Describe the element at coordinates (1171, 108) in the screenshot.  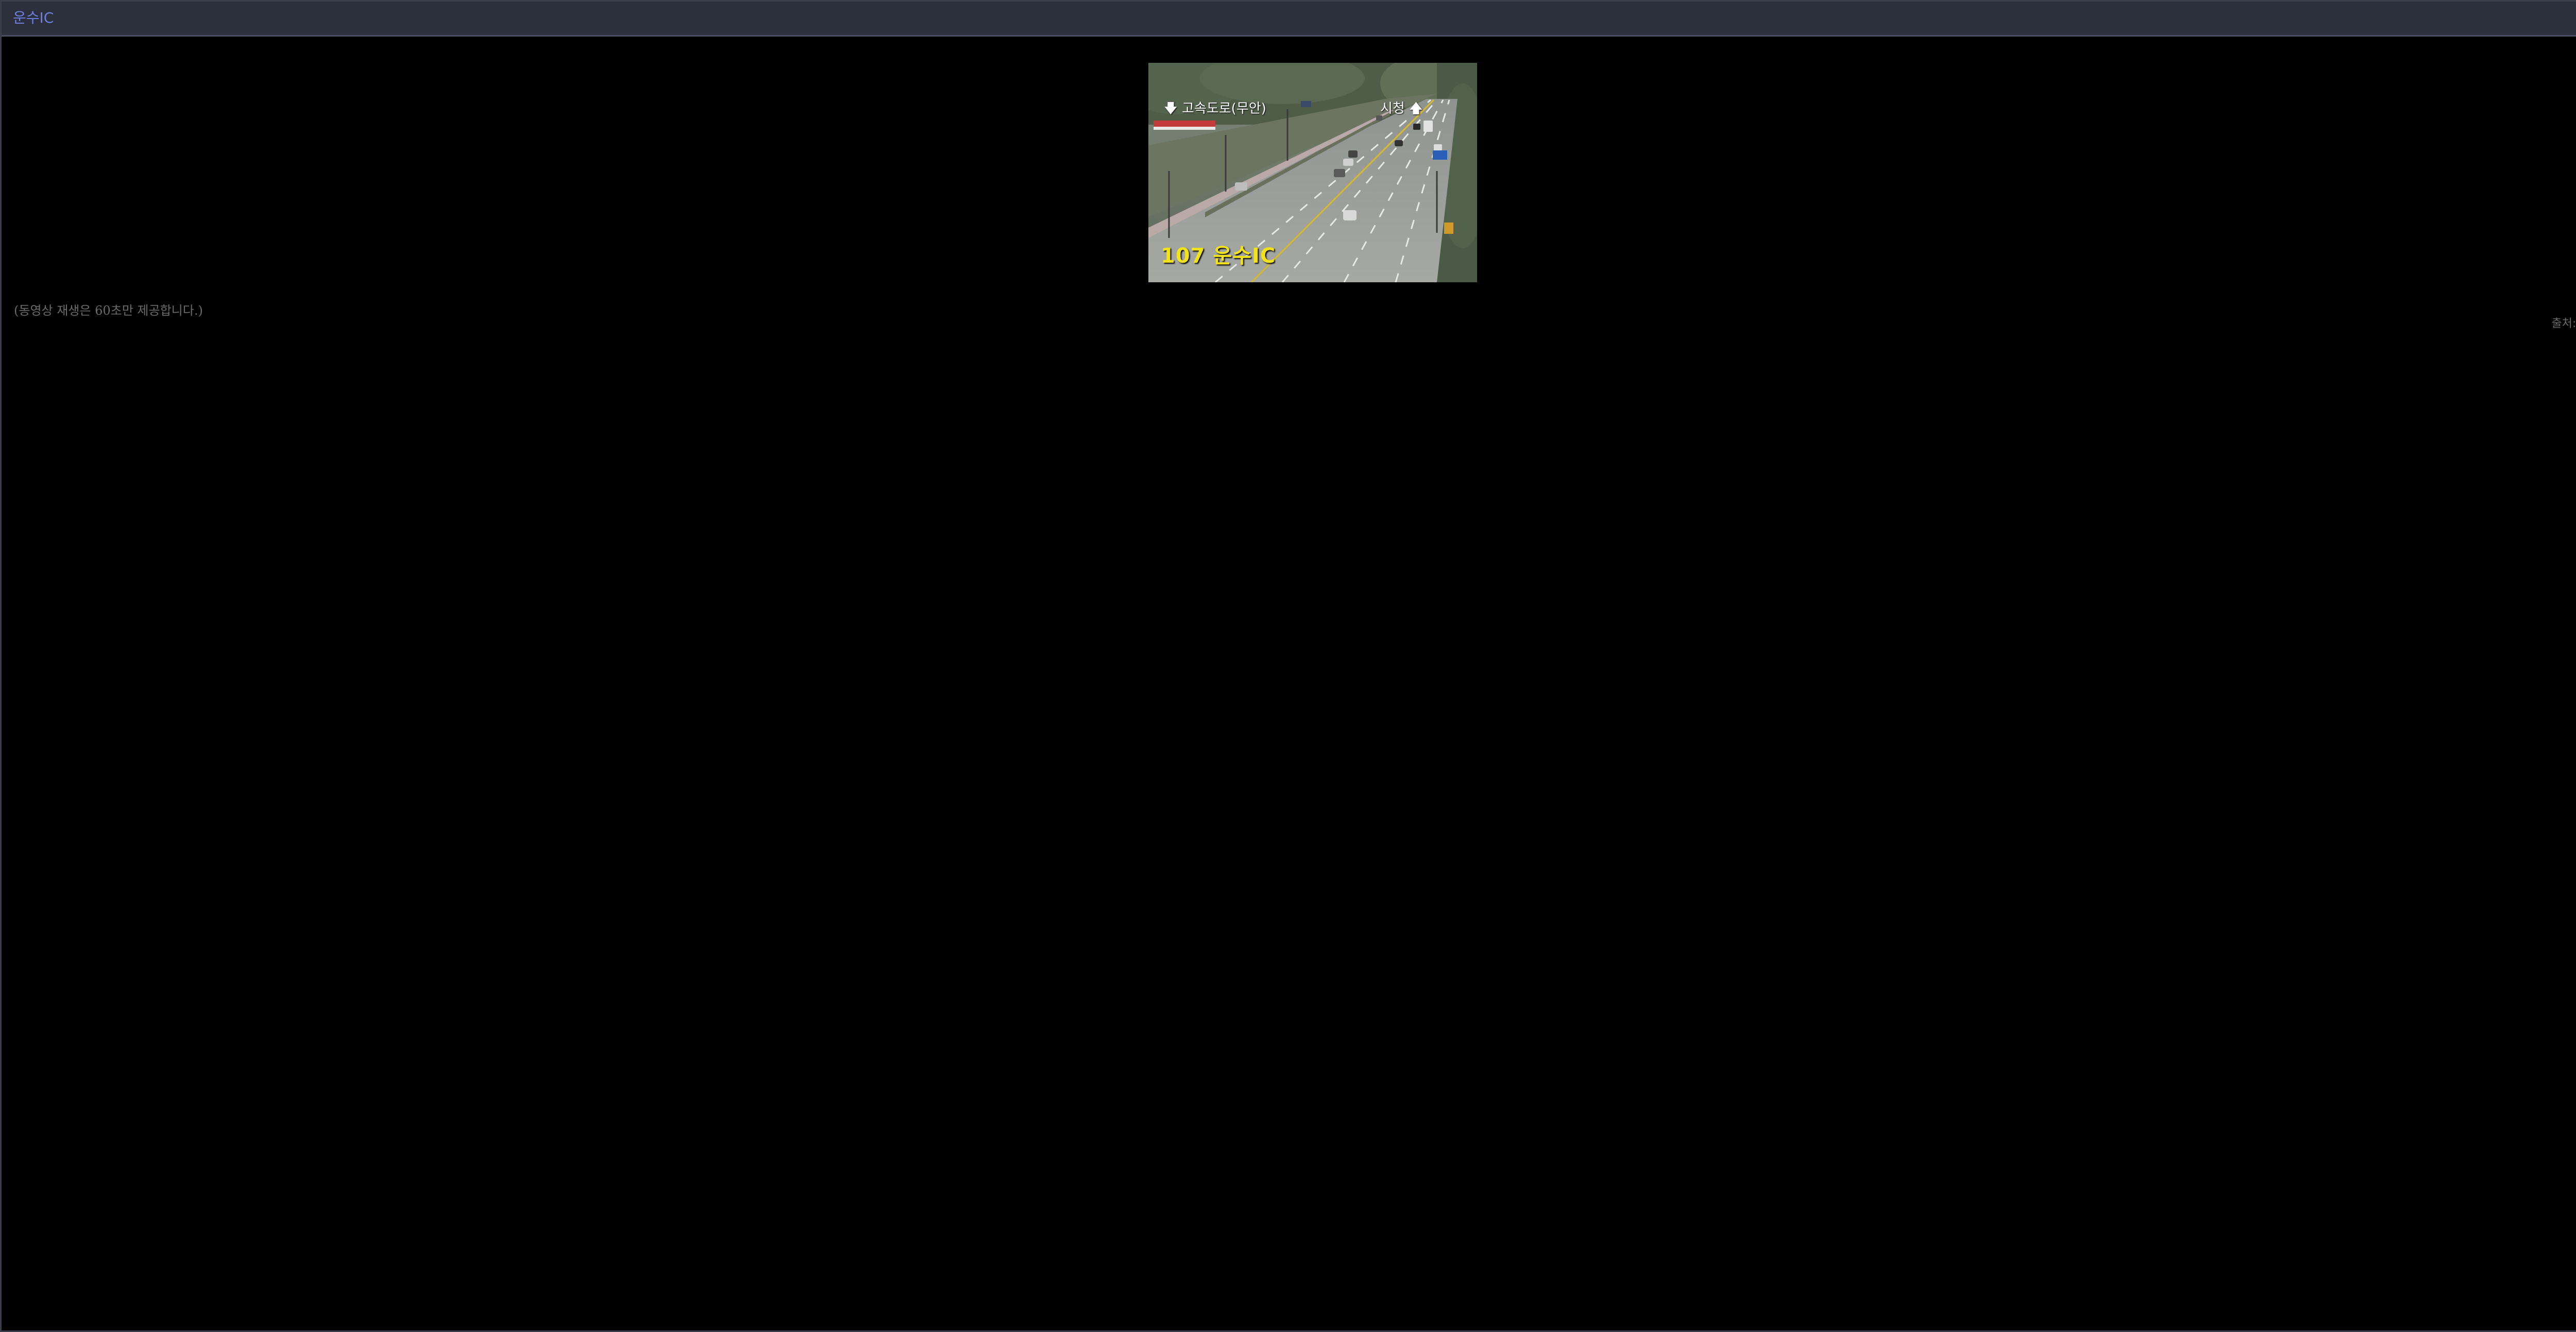
I see `arrow-down-icon: 🡇` at that location.